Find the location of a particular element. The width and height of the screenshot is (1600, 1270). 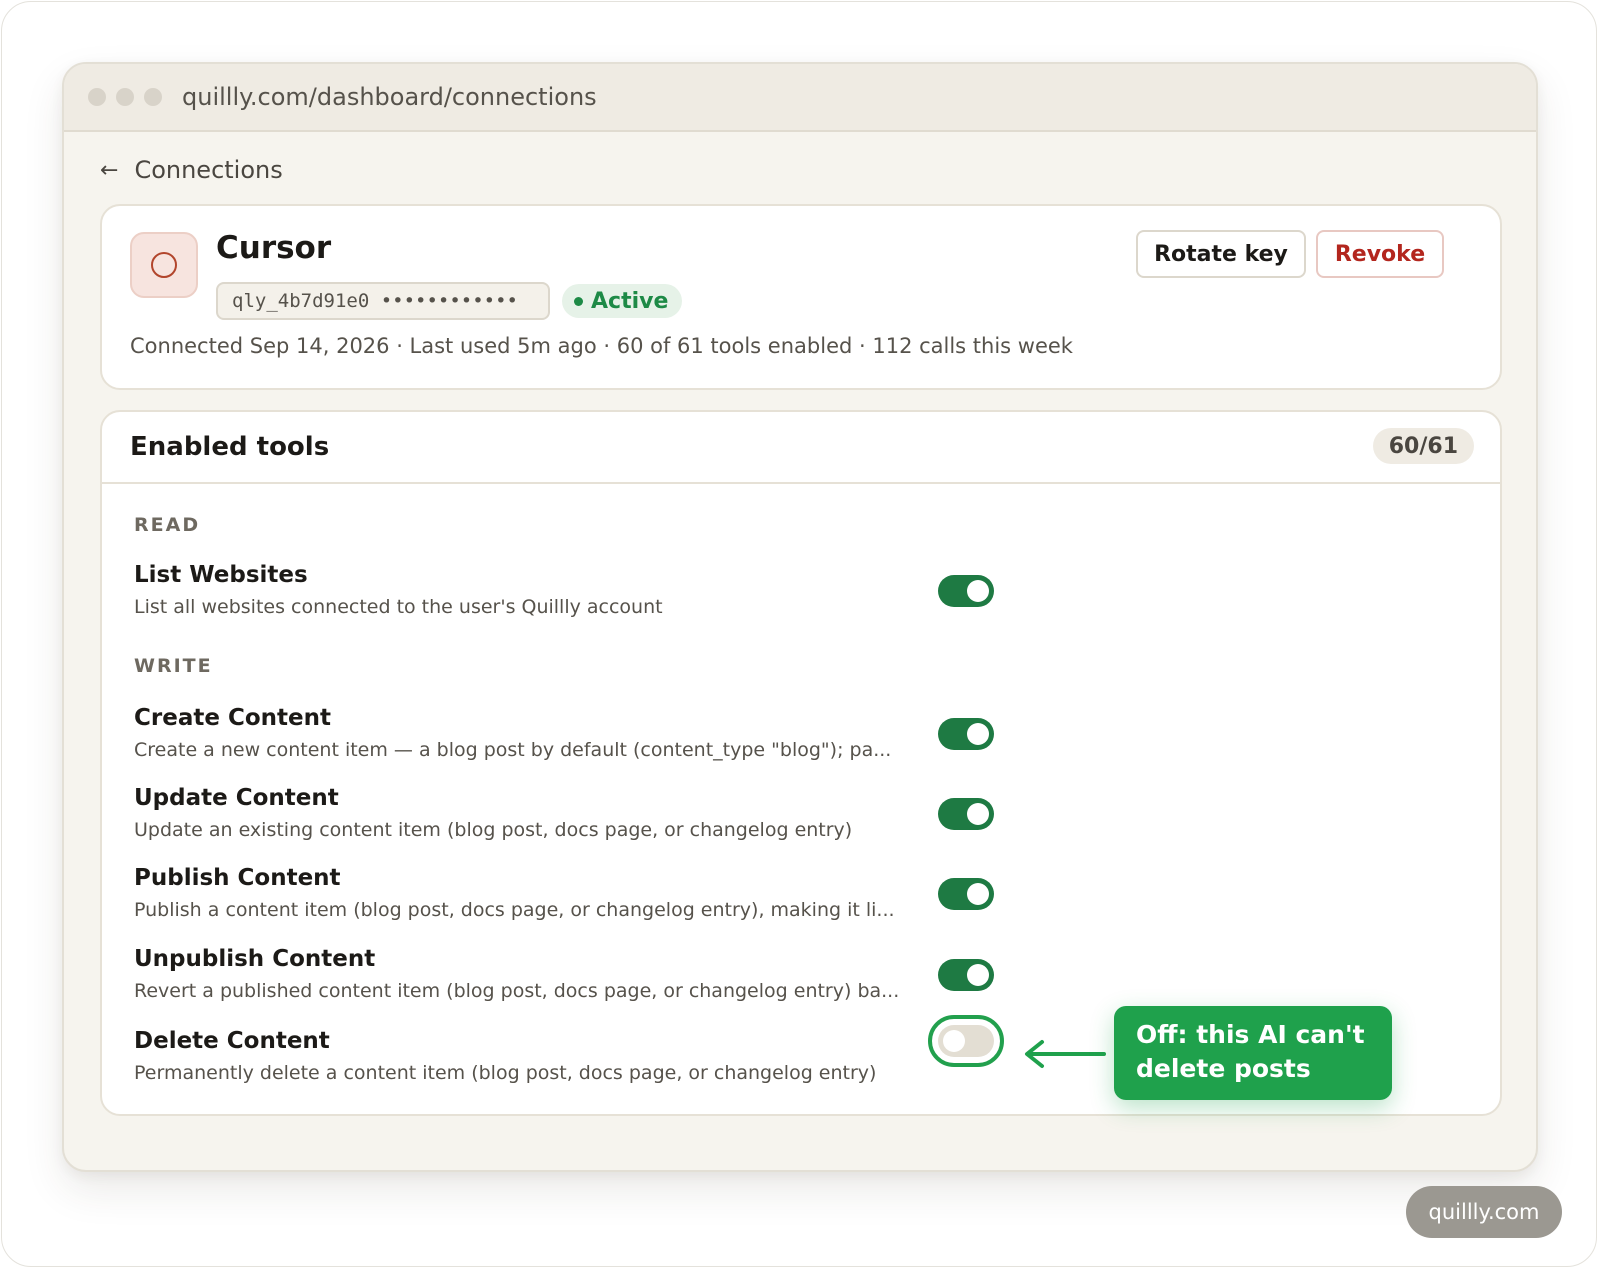

toggle-publish-content is located at coordinates (966, 894).